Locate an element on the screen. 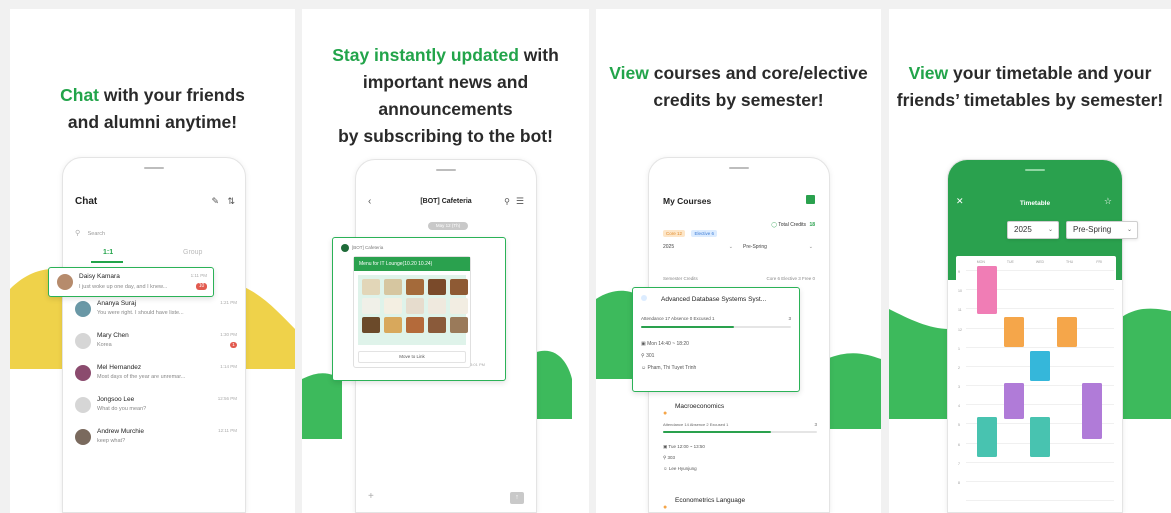 This screenshot has width=1171, height=513. contact-name: Andrew Murchie is located at coordinates (120, 431).